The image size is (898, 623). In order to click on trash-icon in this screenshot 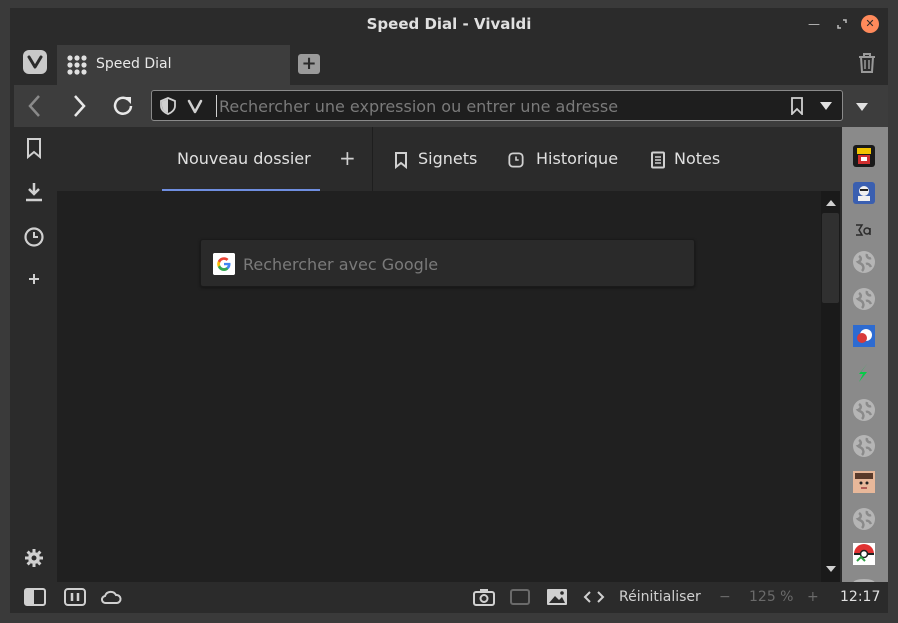, I will do `click(867, 63)`.